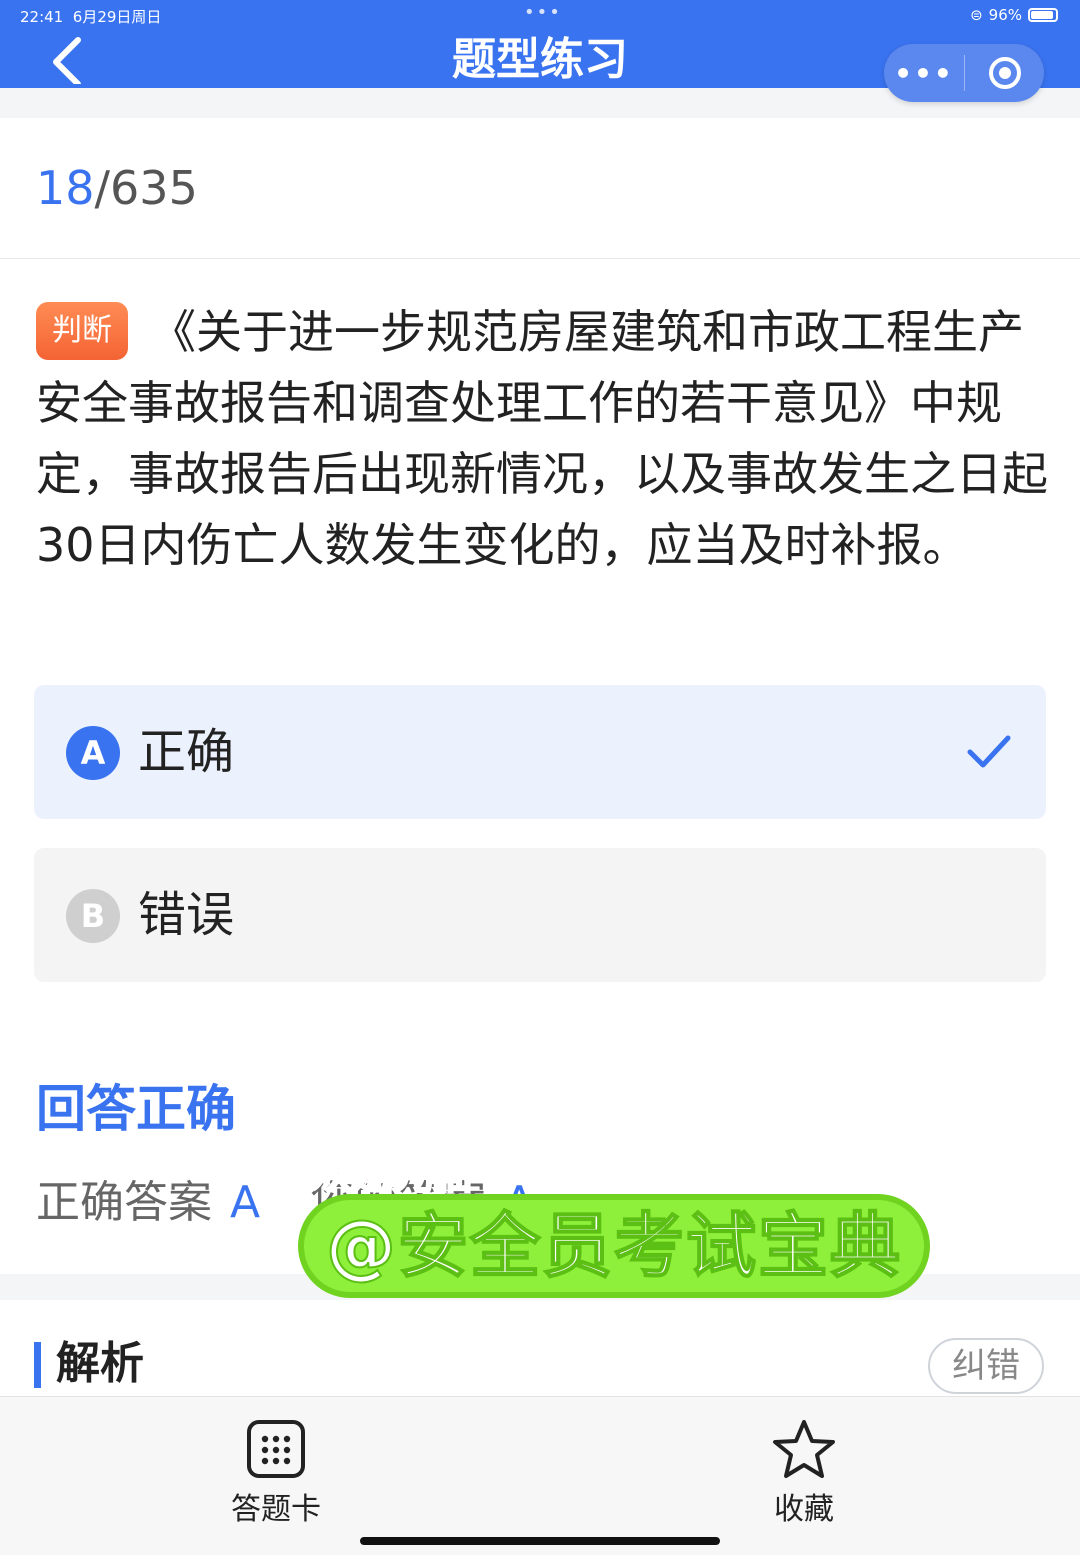 The image size is (1080, 1555). Describe the element at coordinates (1005, 15) in the screenshot. I see `battery-percent: 96%` at that location.